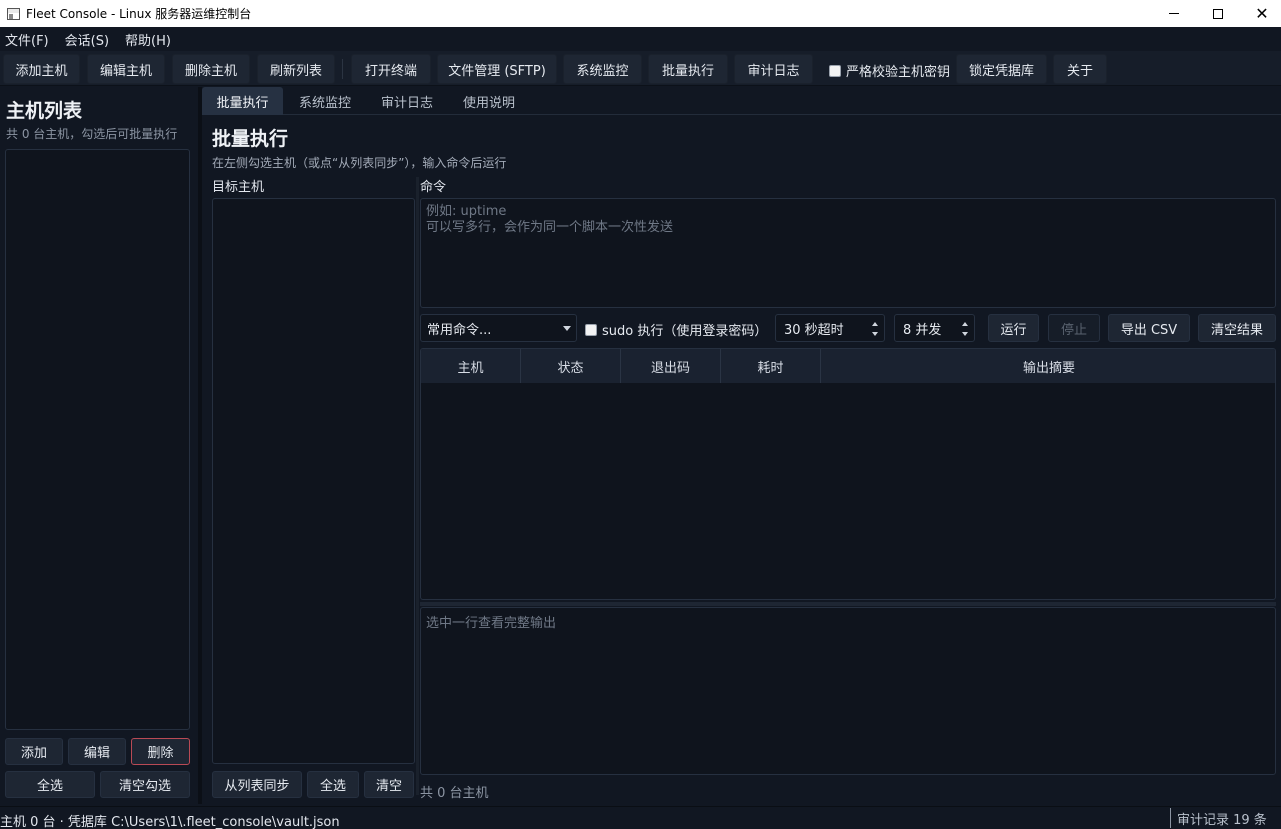 Image resolution: width=1281 pixels, height=829 pixels. Describe the element at coordinates (97, 751) in the screenshot. I see `sidebar-edit-button: 编辑` at that location.